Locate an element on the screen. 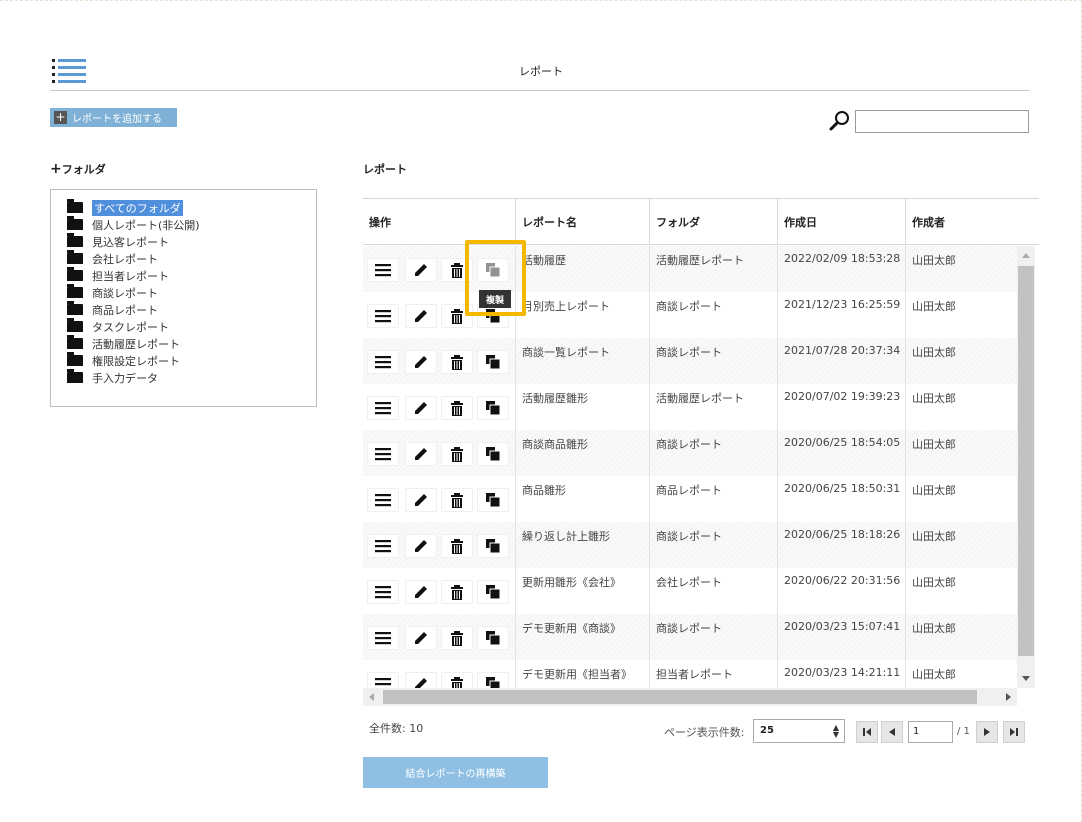  cell-name: 活動履歴雛形 is located at coordinates (582, 407).